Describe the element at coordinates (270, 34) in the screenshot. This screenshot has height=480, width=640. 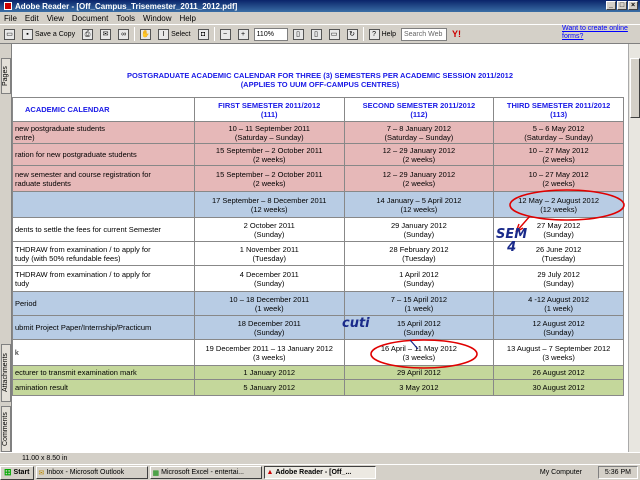
I see `zoom-level-input: 110%` at that location.